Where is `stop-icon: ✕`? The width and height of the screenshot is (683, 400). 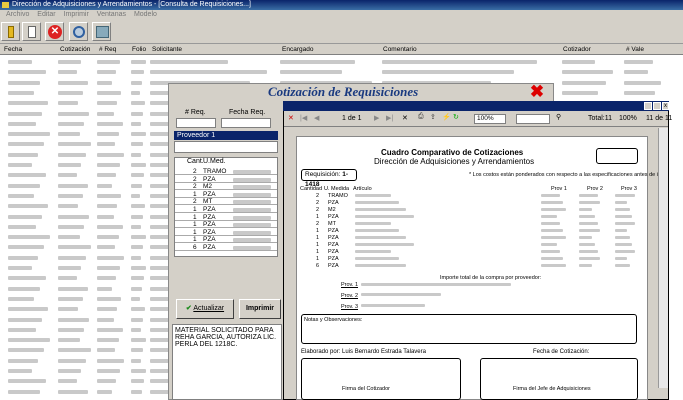 stop-icon: ✕ is located at coordinates (291, 118).